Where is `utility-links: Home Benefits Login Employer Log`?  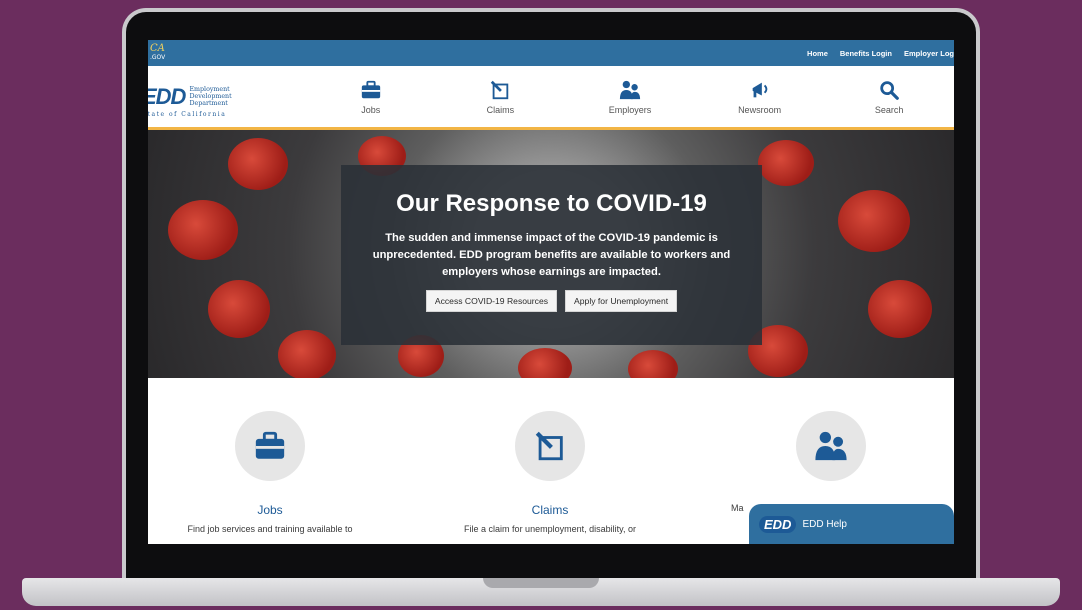 utility-links: Home Benefits Login Employer Log is located at coordinates (880, 53).